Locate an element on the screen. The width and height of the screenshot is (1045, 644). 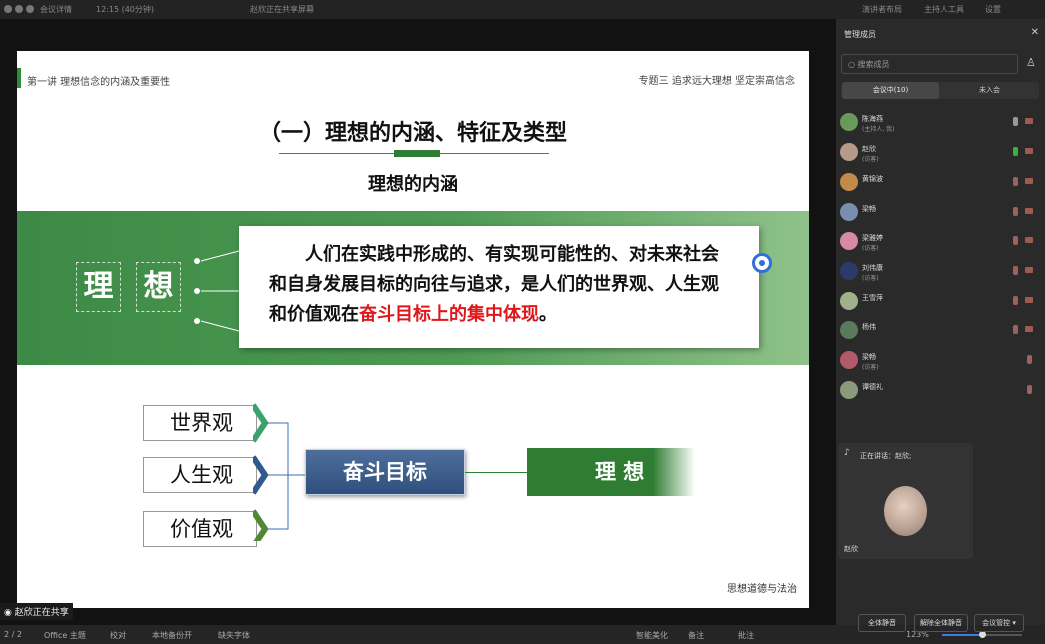
slide-header-right: 专题三 追求远大理想 坚定崇高信念 is located at coordinates (716, 81).